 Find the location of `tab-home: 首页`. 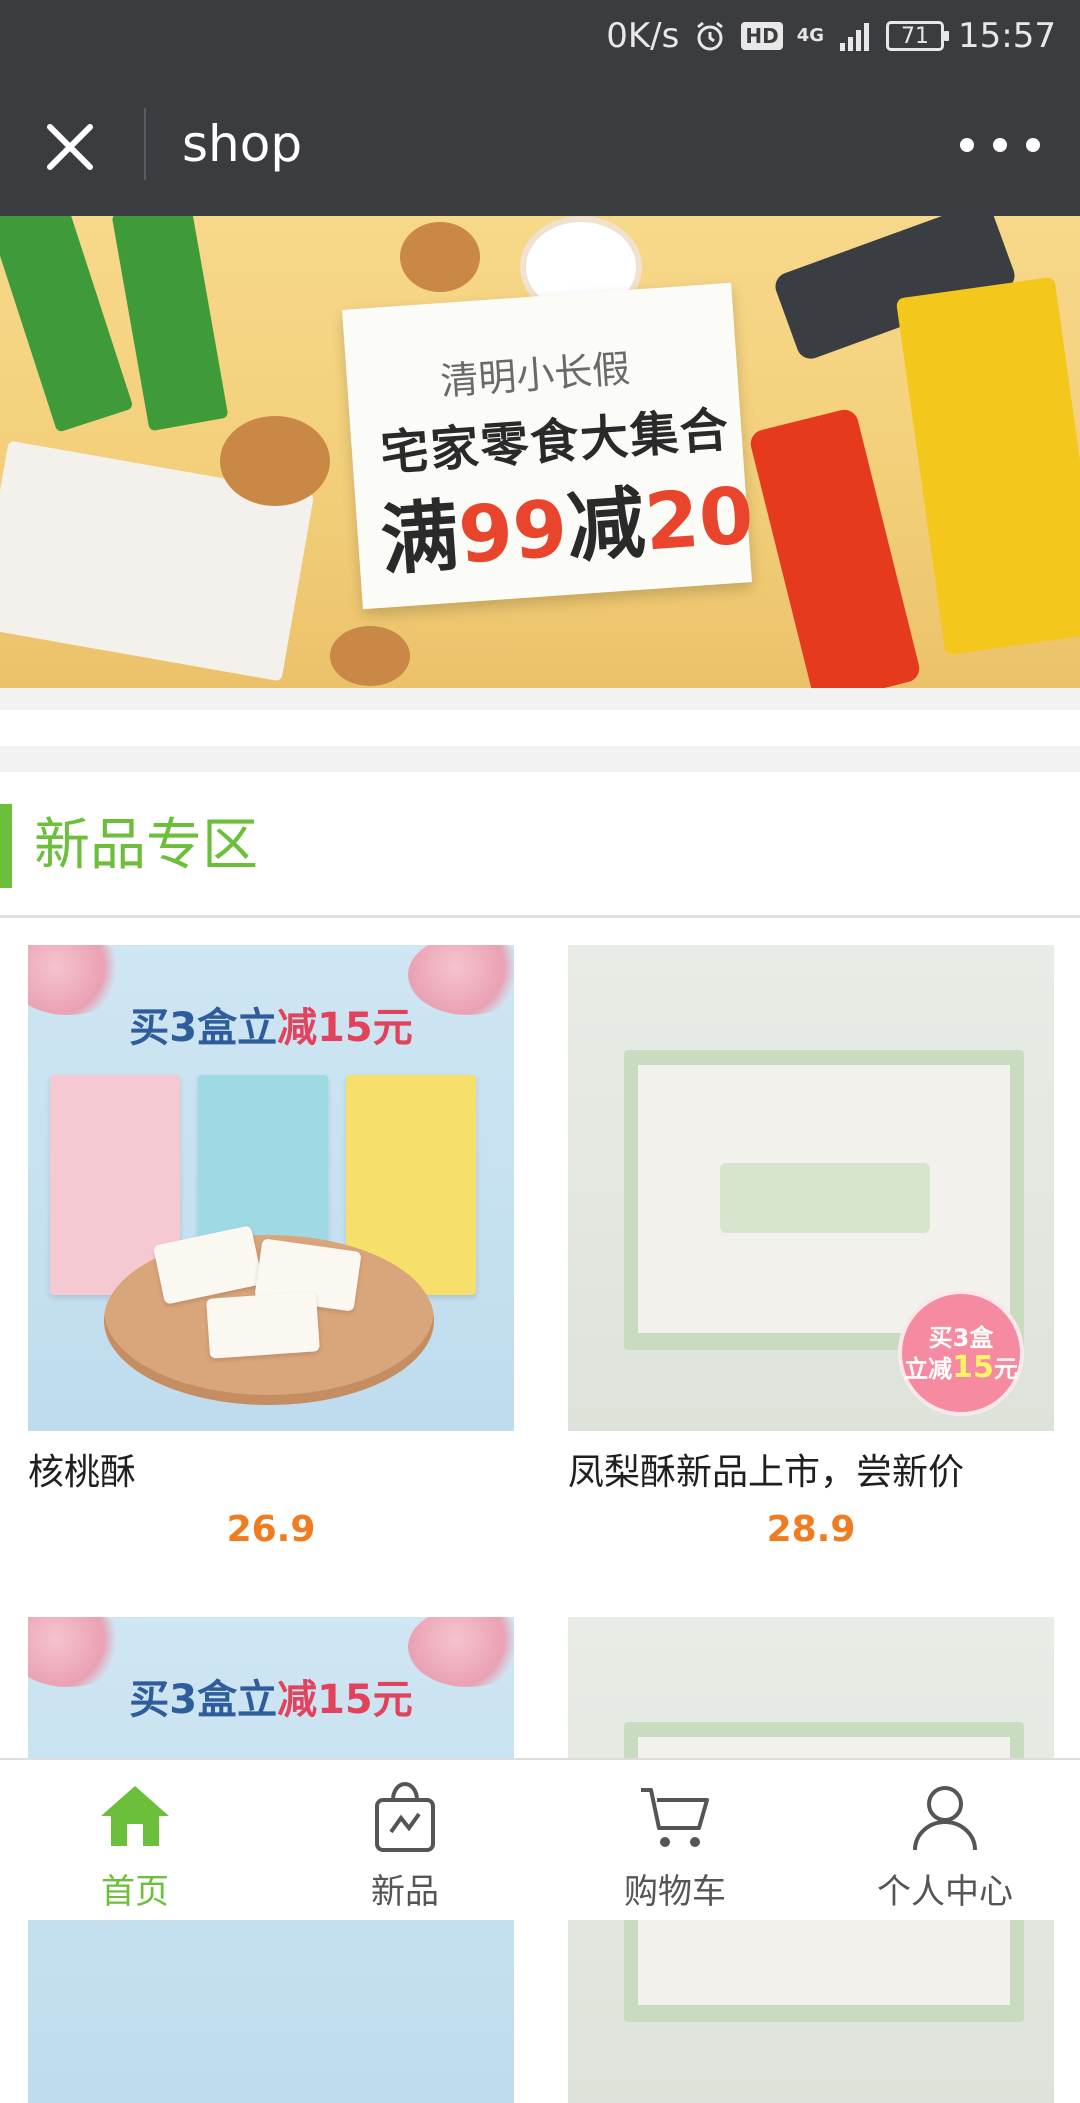

tab-home: 首页 is located at coordinates (135, 1840).